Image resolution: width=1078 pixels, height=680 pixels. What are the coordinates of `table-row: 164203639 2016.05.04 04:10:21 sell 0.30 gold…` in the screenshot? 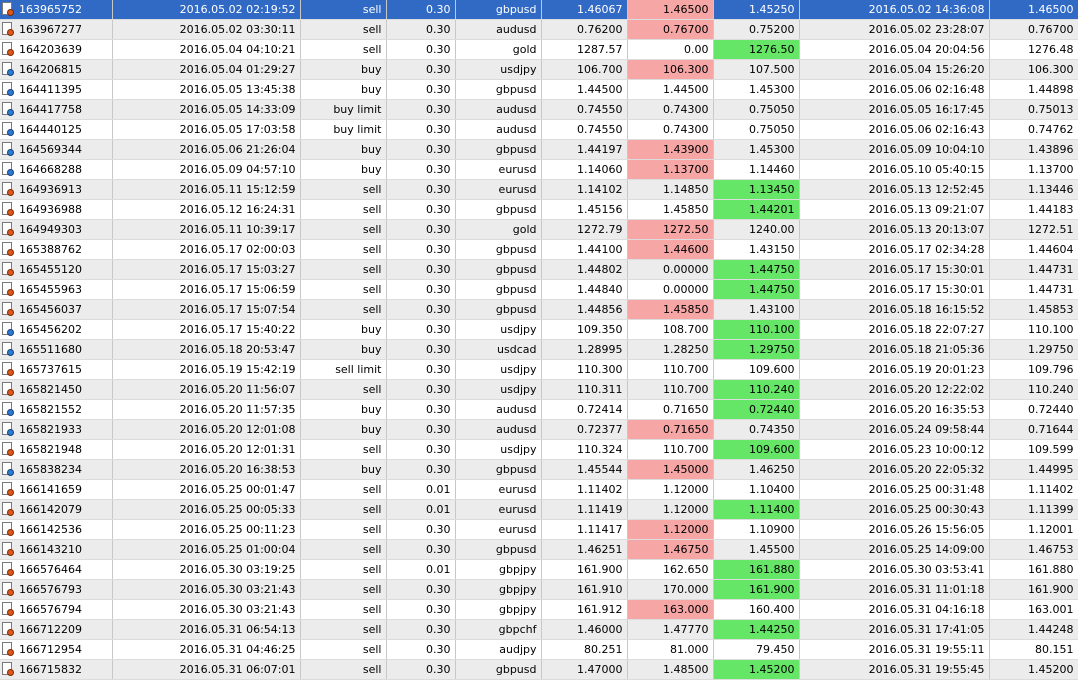 It's located at (539, 49).